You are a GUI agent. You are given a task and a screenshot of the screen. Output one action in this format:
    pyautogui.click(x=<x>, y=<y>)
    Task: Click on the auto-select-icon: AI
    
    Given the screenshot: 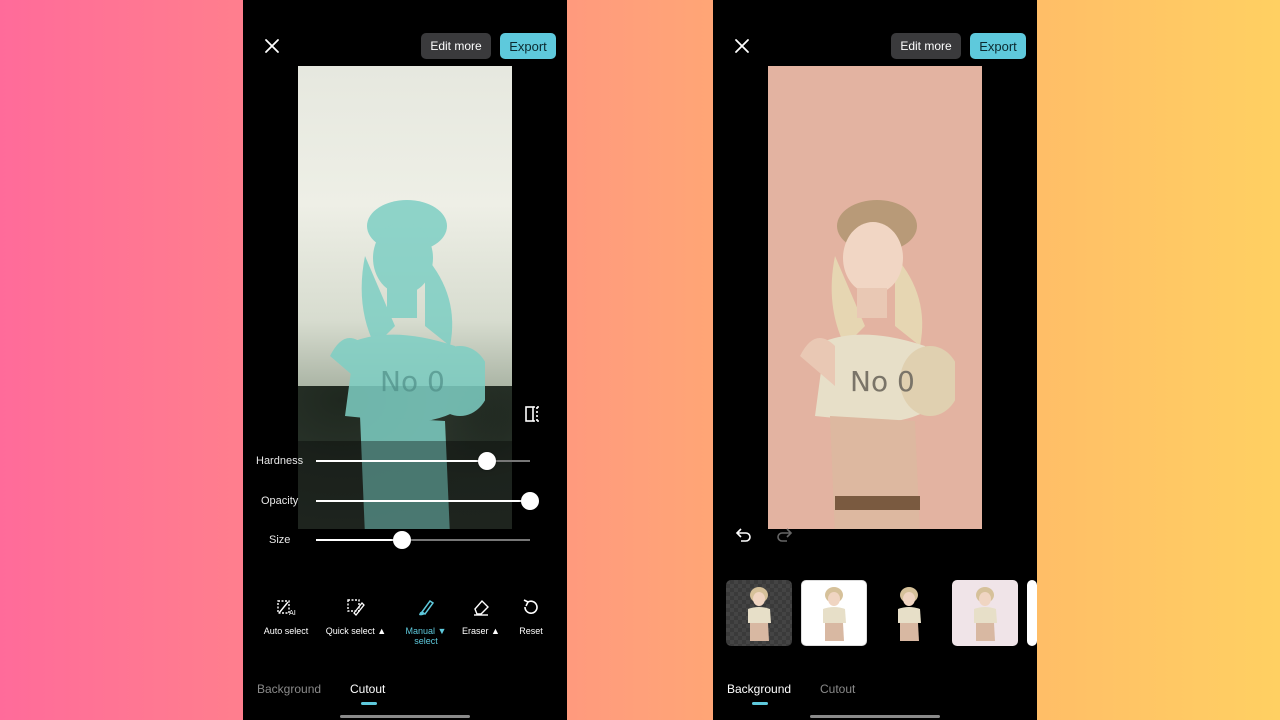 What is the action you would take?
    pyautogui.click(x=286, y=607)
    